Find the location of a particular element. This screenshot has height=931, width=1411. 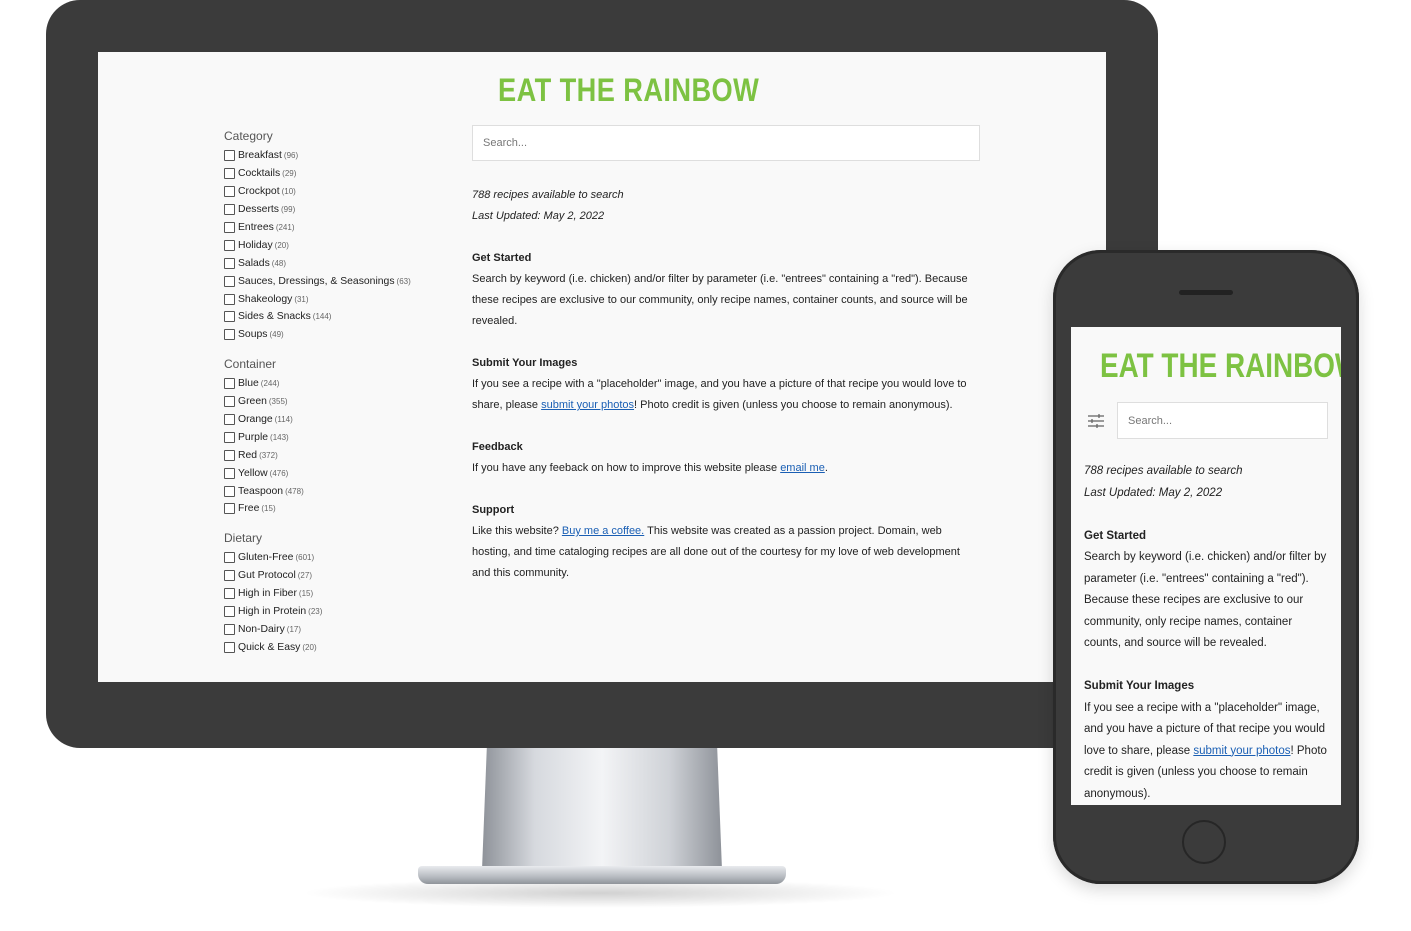

site-logo: EAT THE RAINBOW is located at coordinates (628, 90).